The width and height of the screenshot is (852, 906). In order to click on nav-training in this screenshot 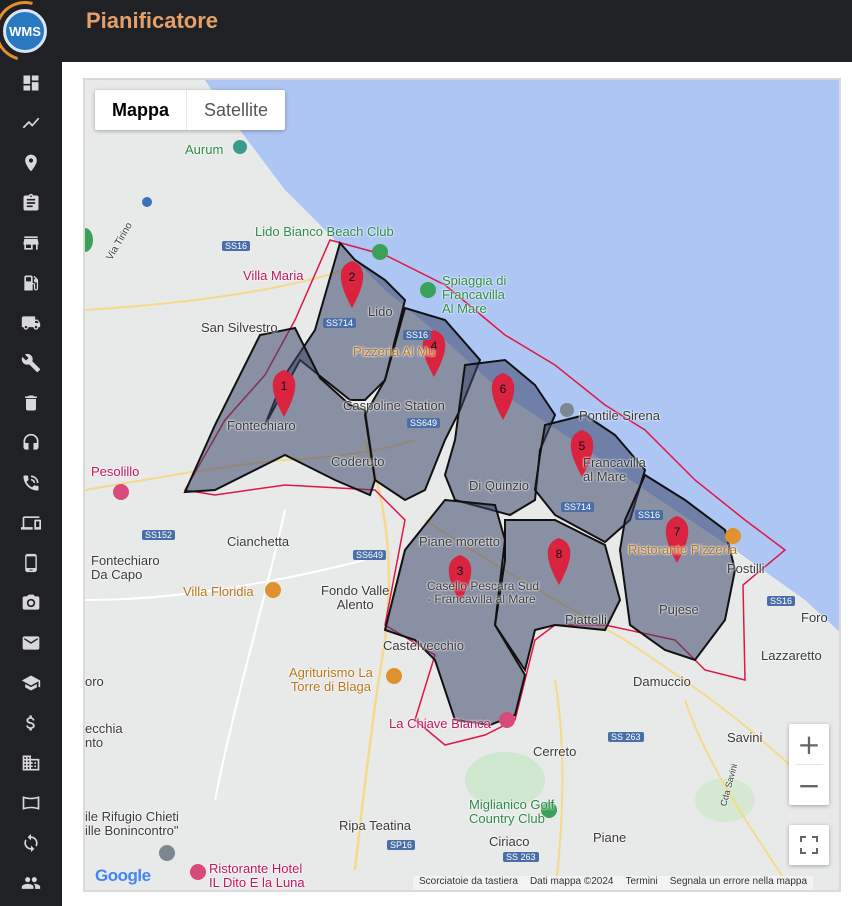, I will do `click(31, 683)`.